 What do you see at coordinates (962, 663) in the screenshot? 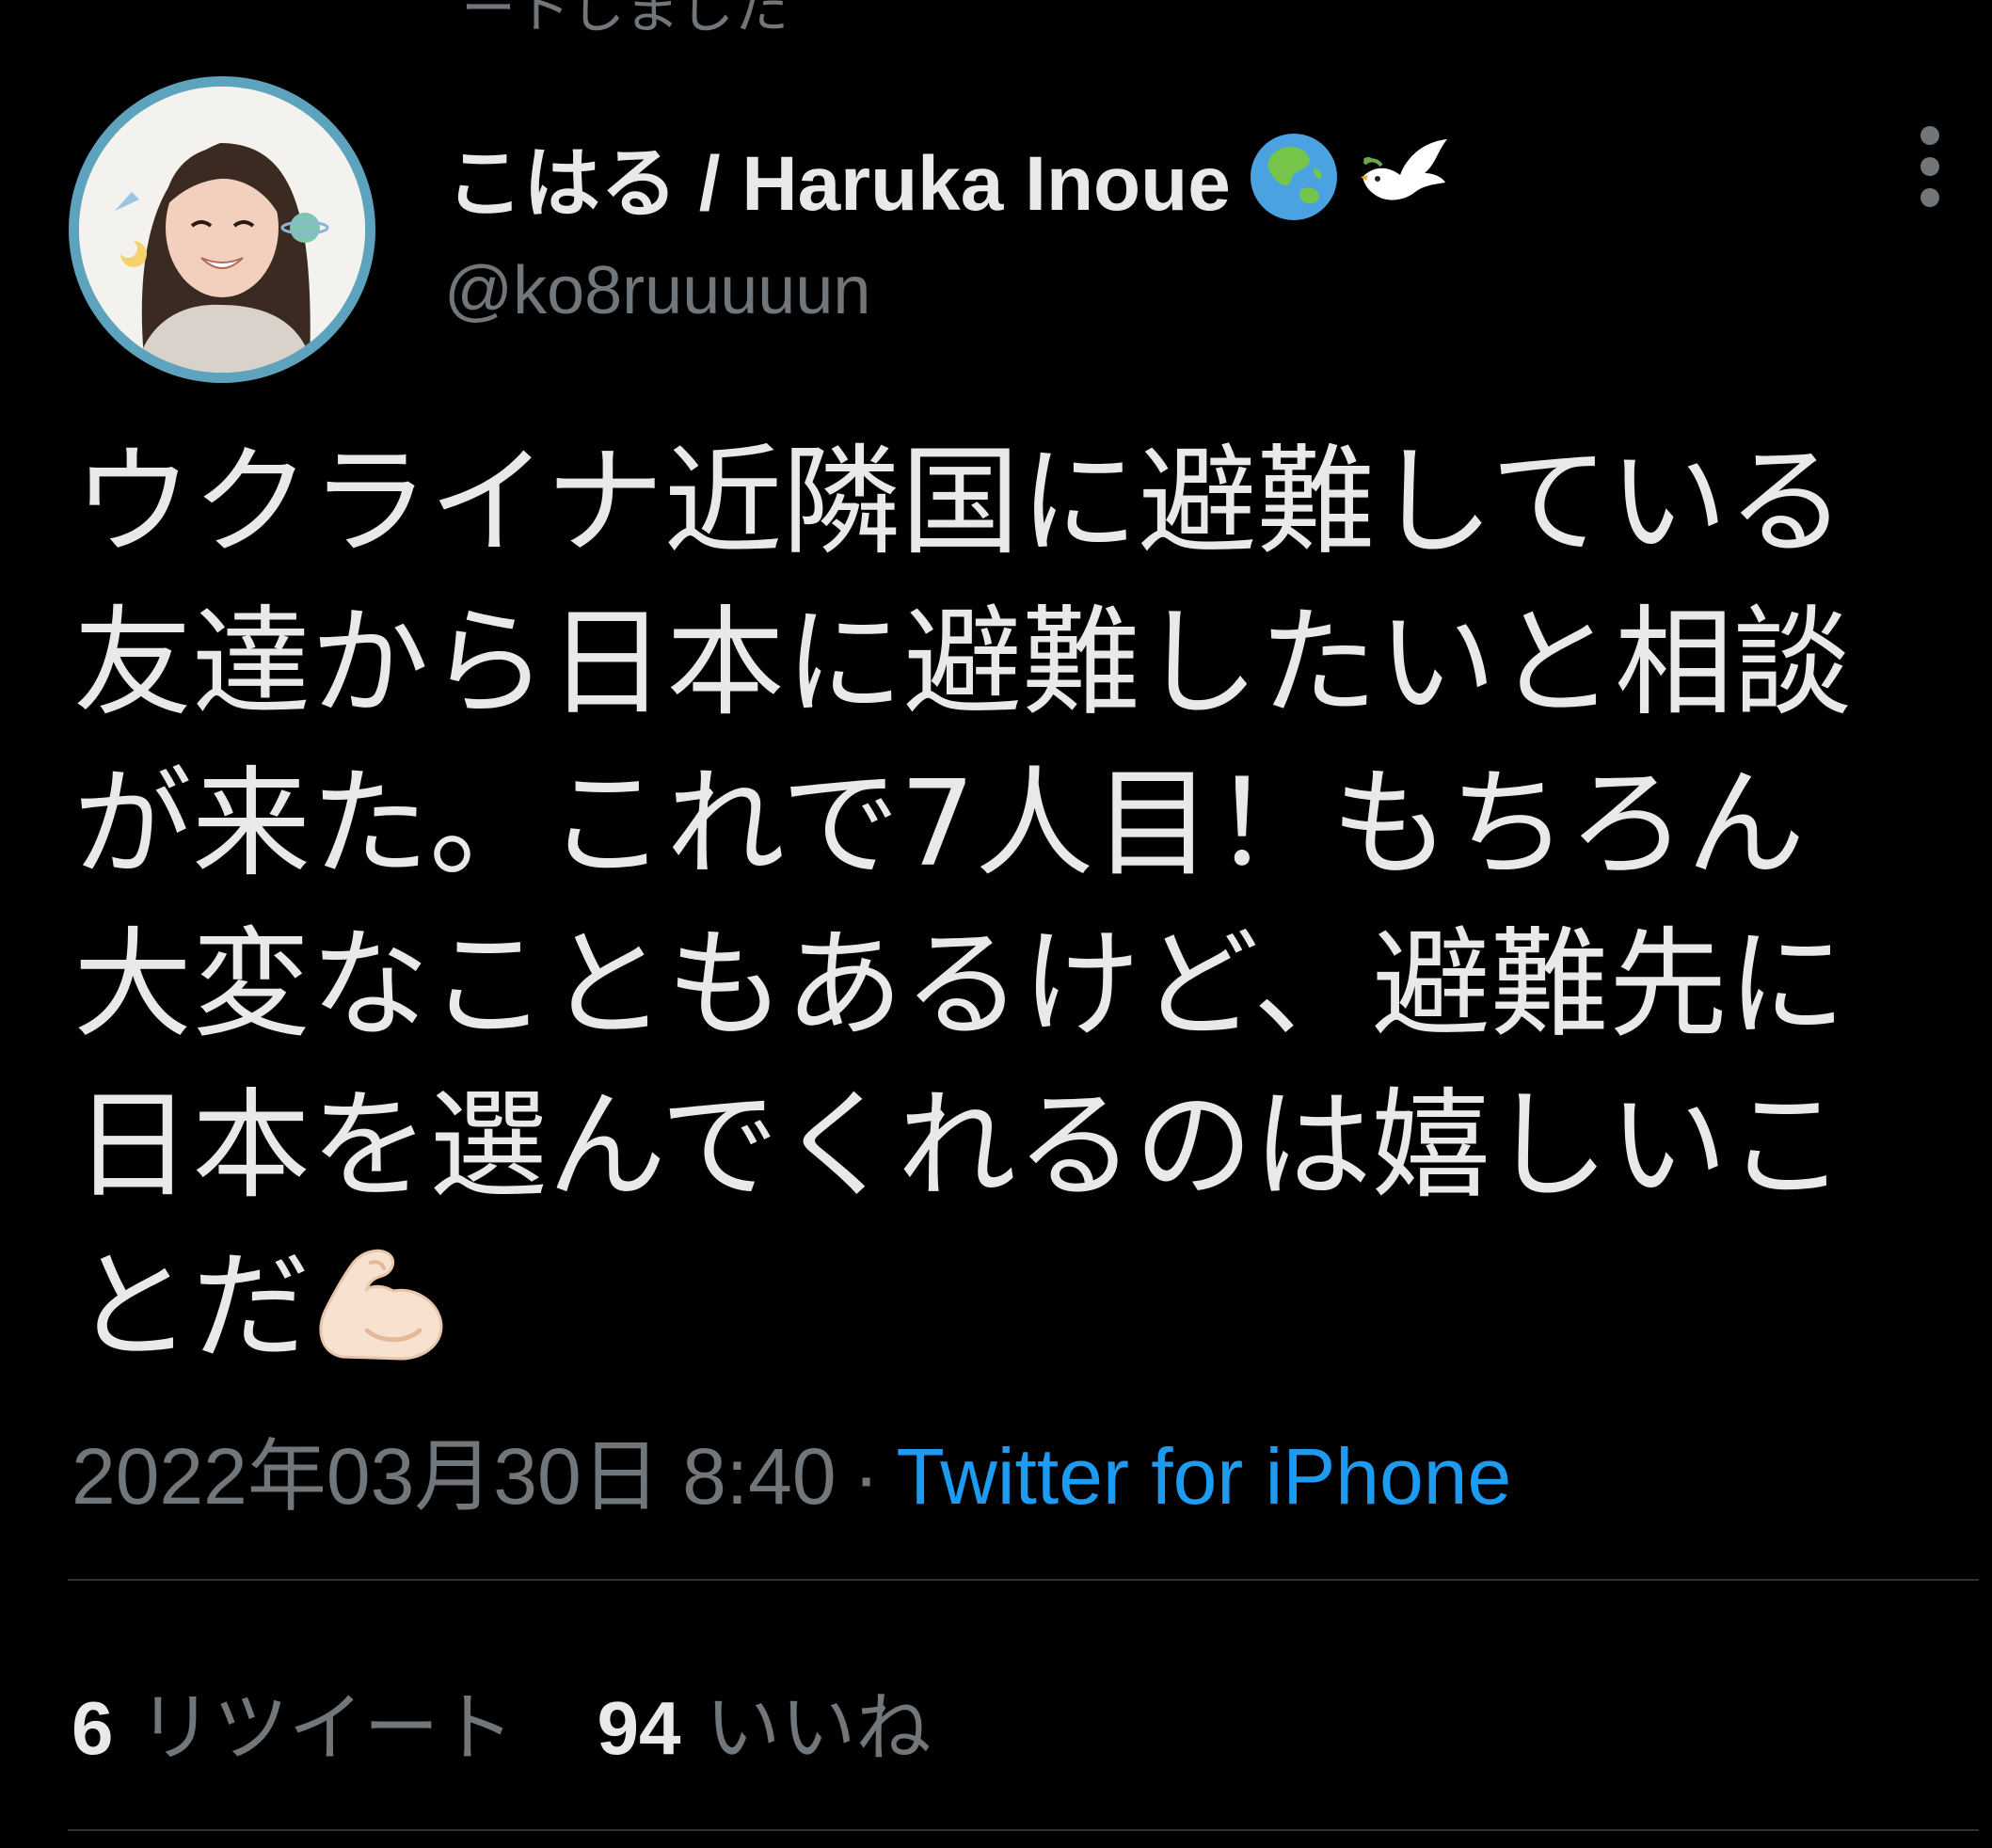
I see `tweet-text-line: 友達から日本に避難したいと相談` at bounding box center [962, 663].